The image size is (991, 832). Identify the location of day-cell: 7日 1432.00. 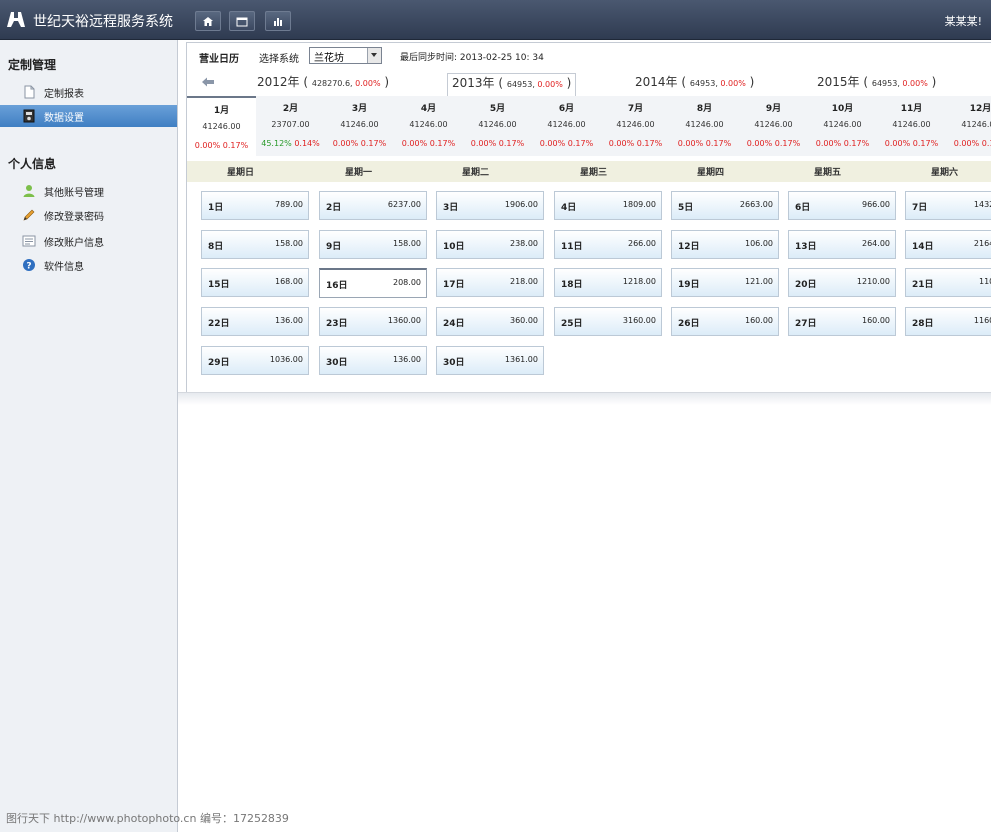
(948, 205).